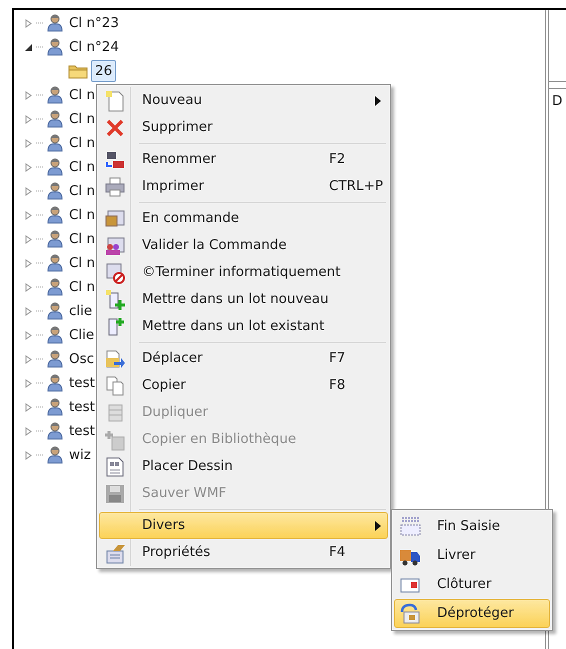 This screenshot has height=649, width=566. I want to click on text-field-icon, so click(410, 527).